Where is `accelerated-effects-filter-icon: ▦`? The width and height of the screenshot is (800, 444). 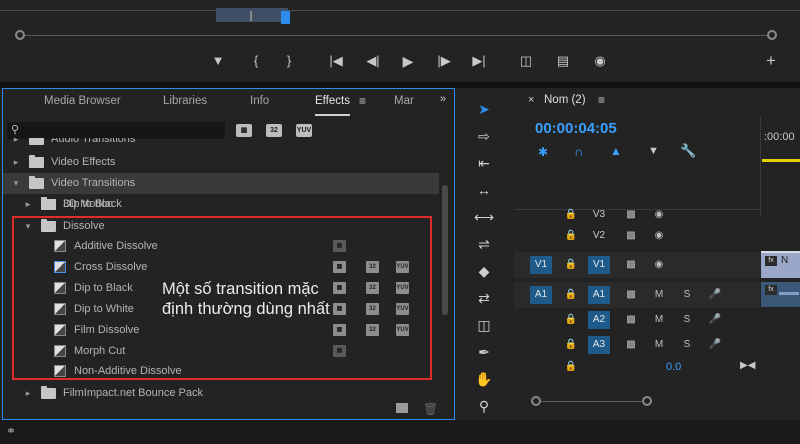 accelerated-effects-filter-icon: ▦ is located at coordinates (244, 130).